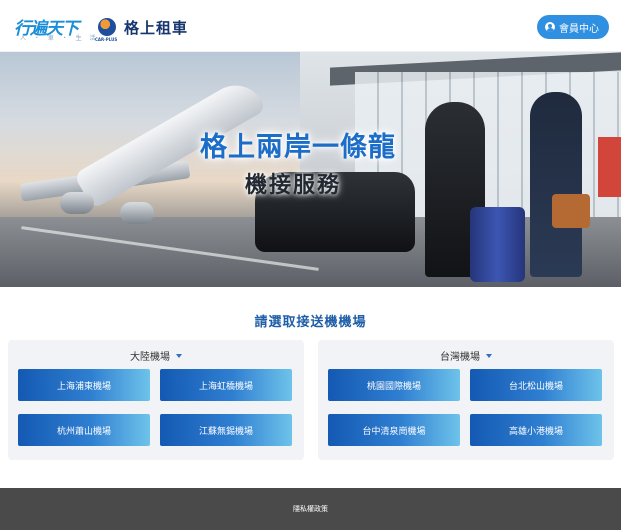 The image size is (621, 530). What do you see at coordinates (226, 430) in the screenshot?
I see `airport-button-jiangsu-wuxi: 江蘇無錫機場` at bounding box center [226, 430].